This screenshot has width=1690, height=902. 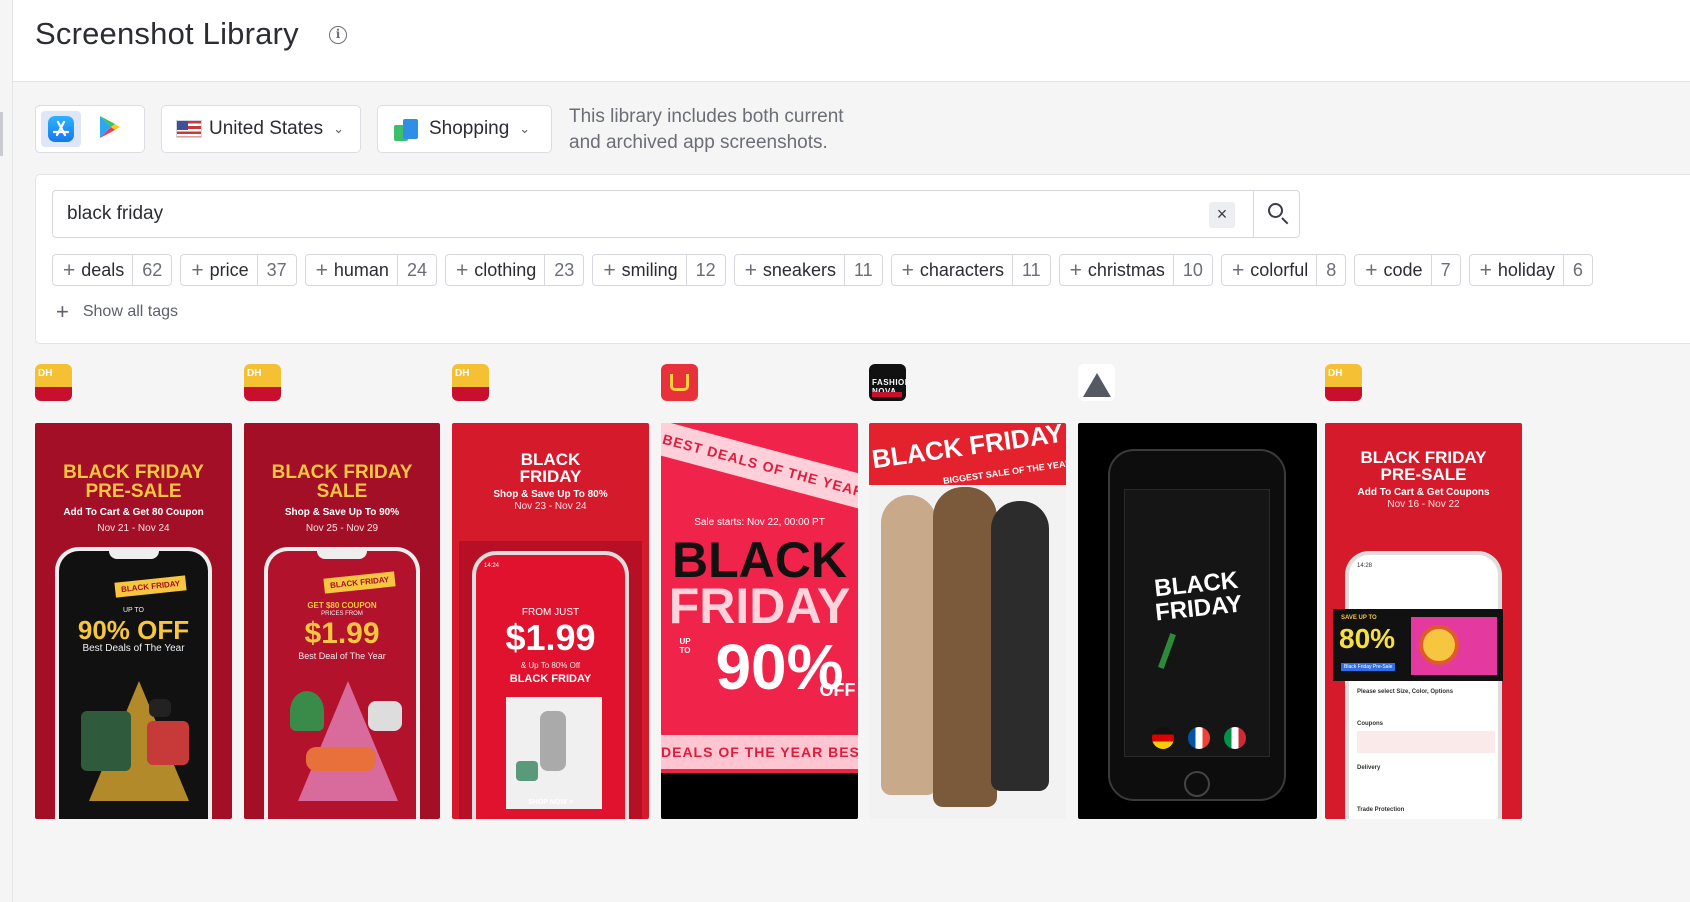 I want to click on tag-colorful: + colorful 8, so click(x=1283, y=270).